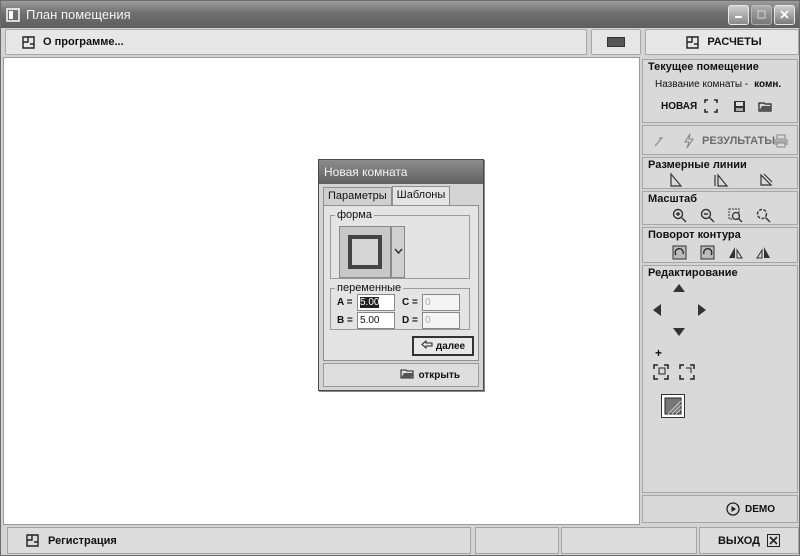  I want to click on dimension-lines-group: Размерные линии, so click(720, 173).